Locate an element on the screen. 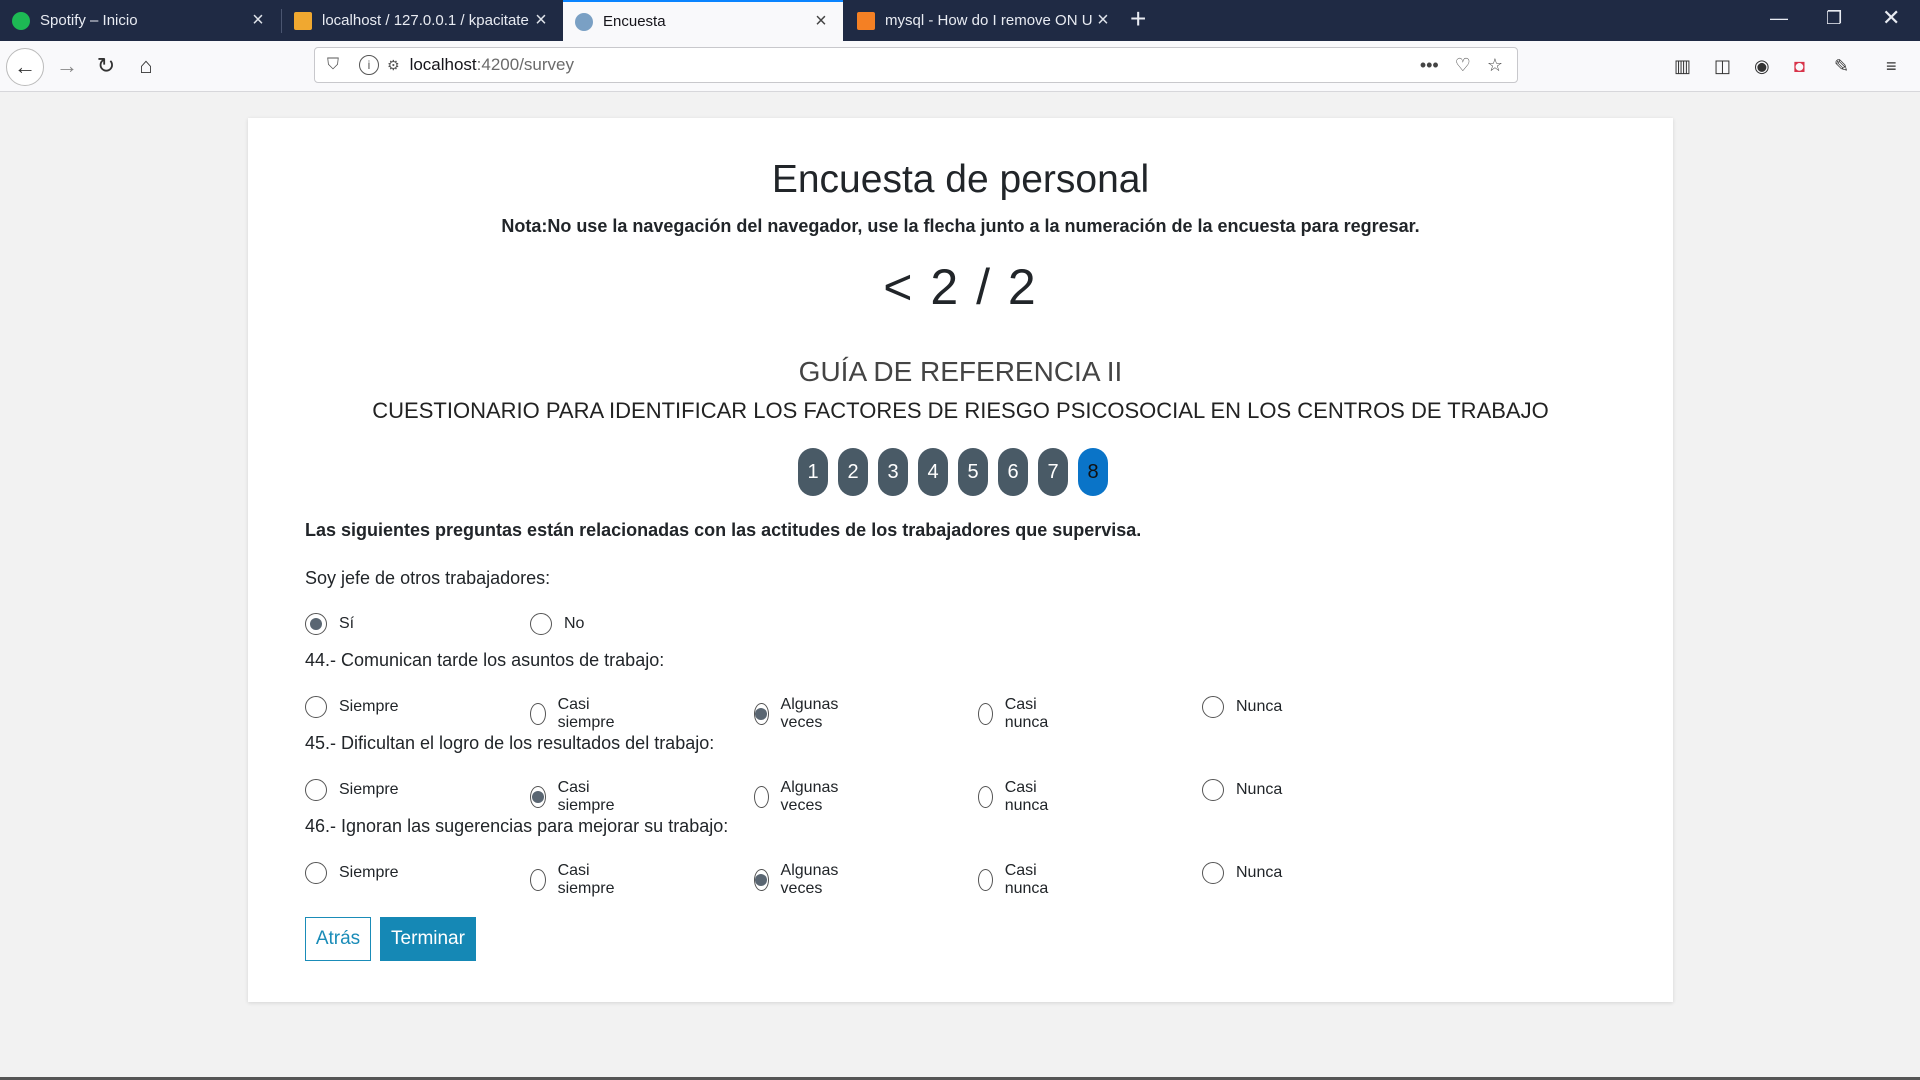  bookmark-star-icon: ☆ is located at coordinates (1495, 65).